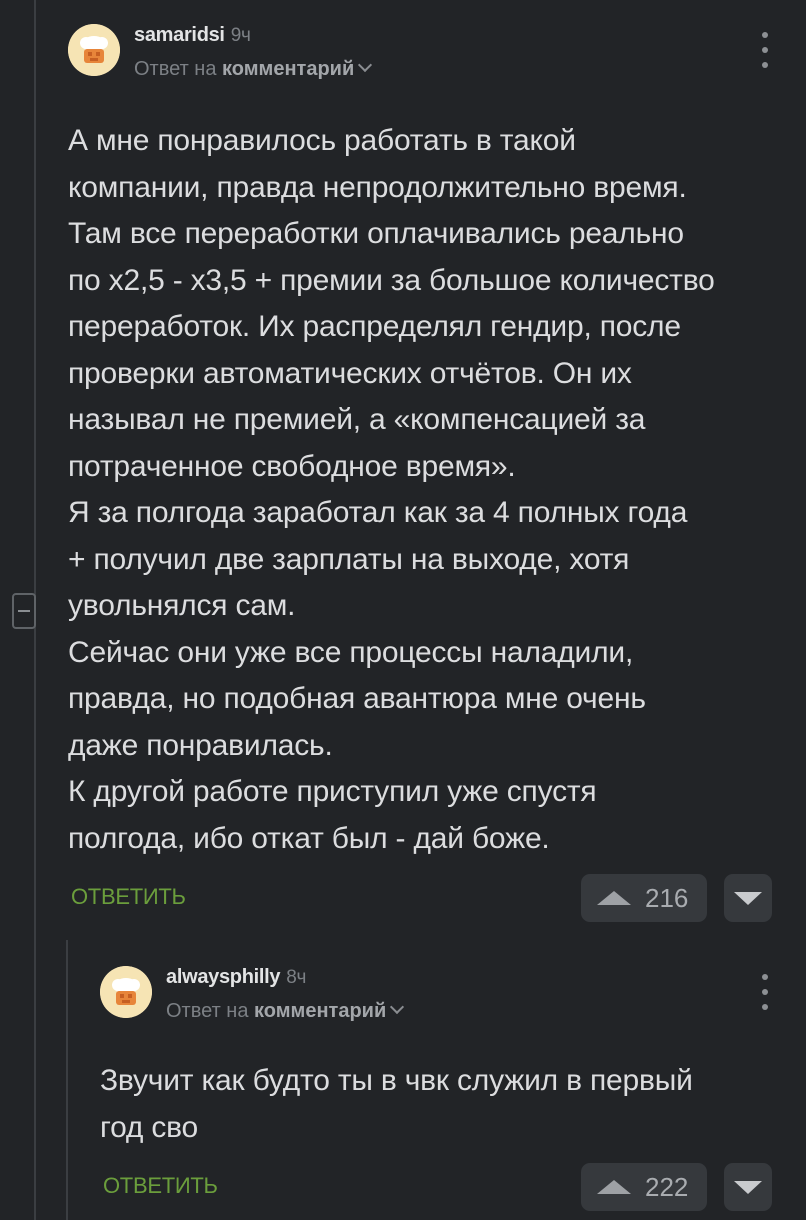 The width and height of the screenshot is (806, 1220). I want to click on username-text: samaridsi, so click(179, 35).